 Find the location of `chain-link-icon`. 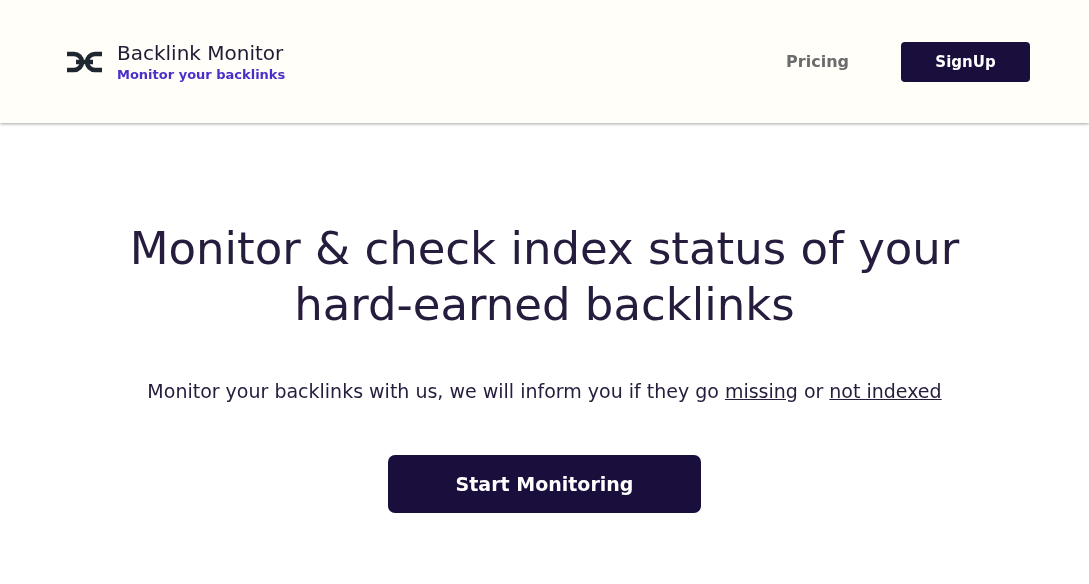

chain-link-icon is located at coordinates (84, 61).